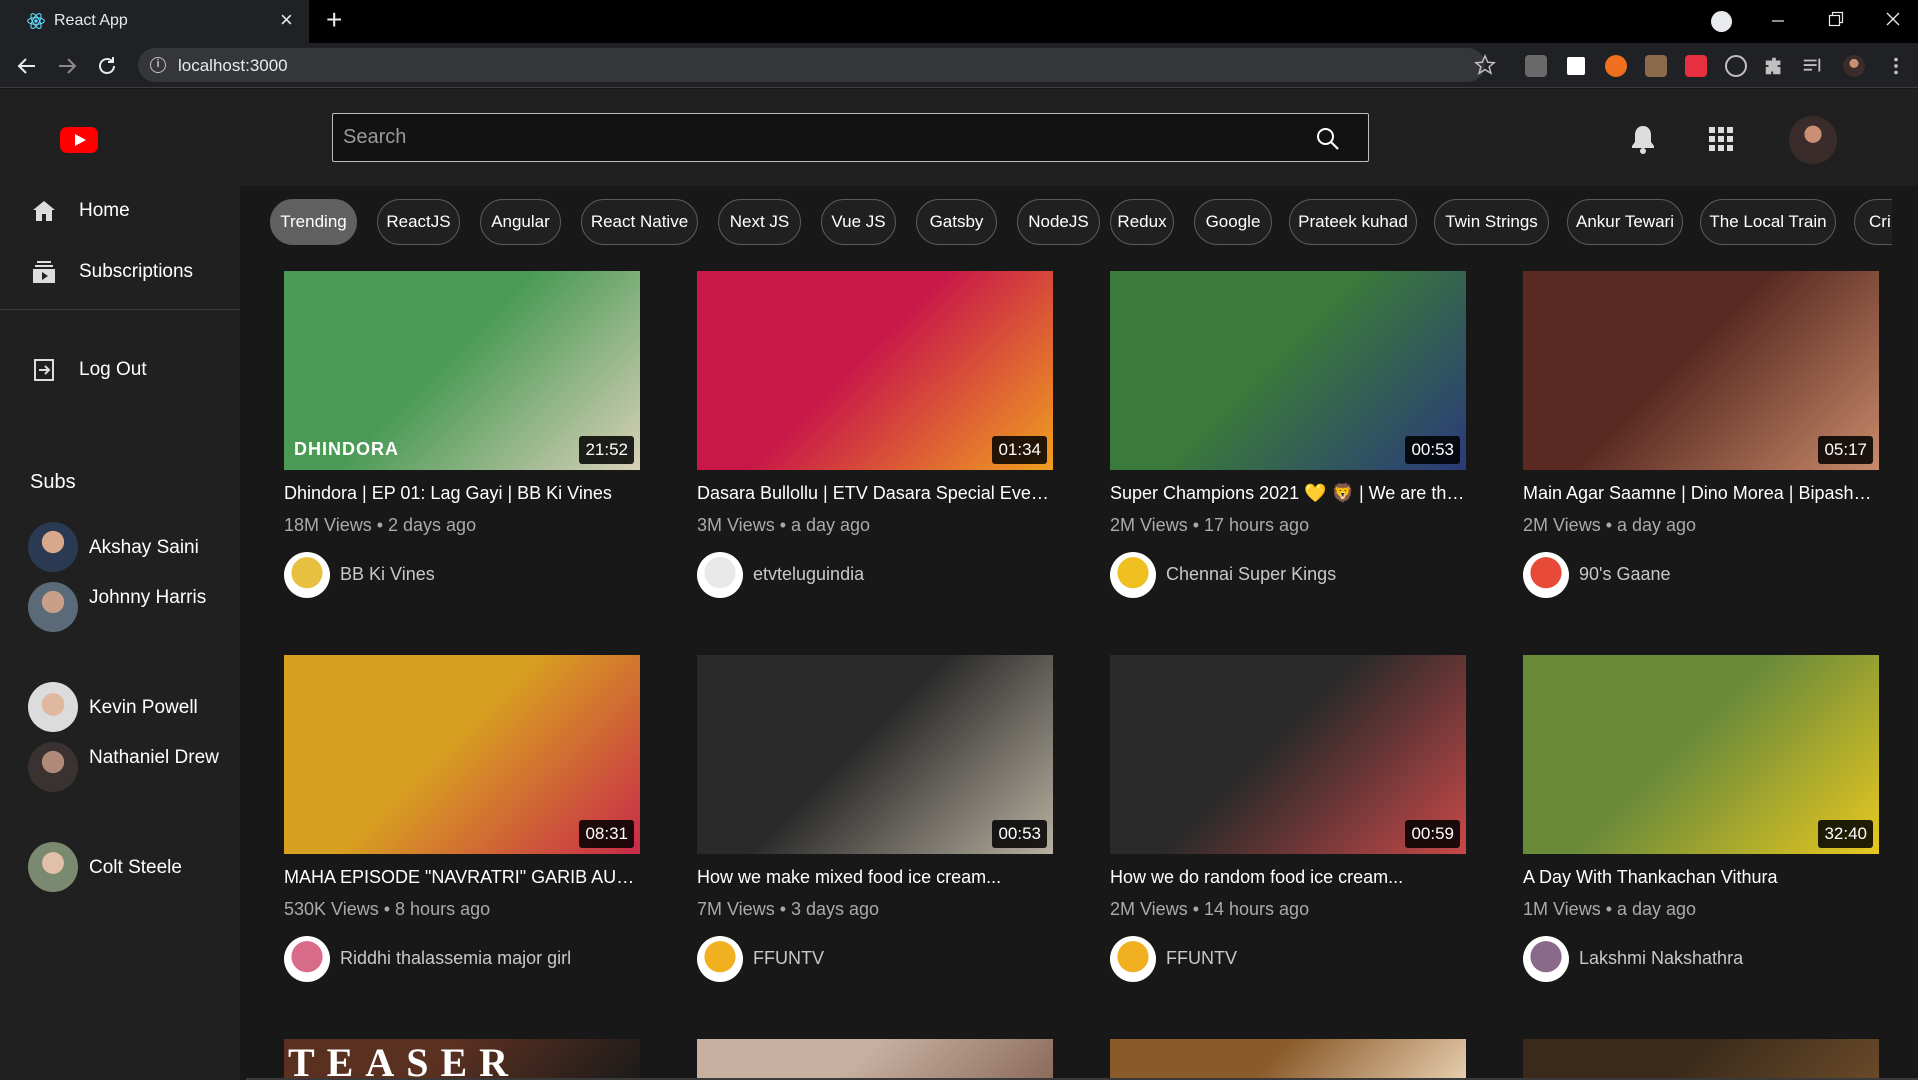 This screenshot has height=1080, width=1918. Describe the element at coordinates (811, 65) in the screenshot. I see `address-bar: i localhost:3000` at that location.